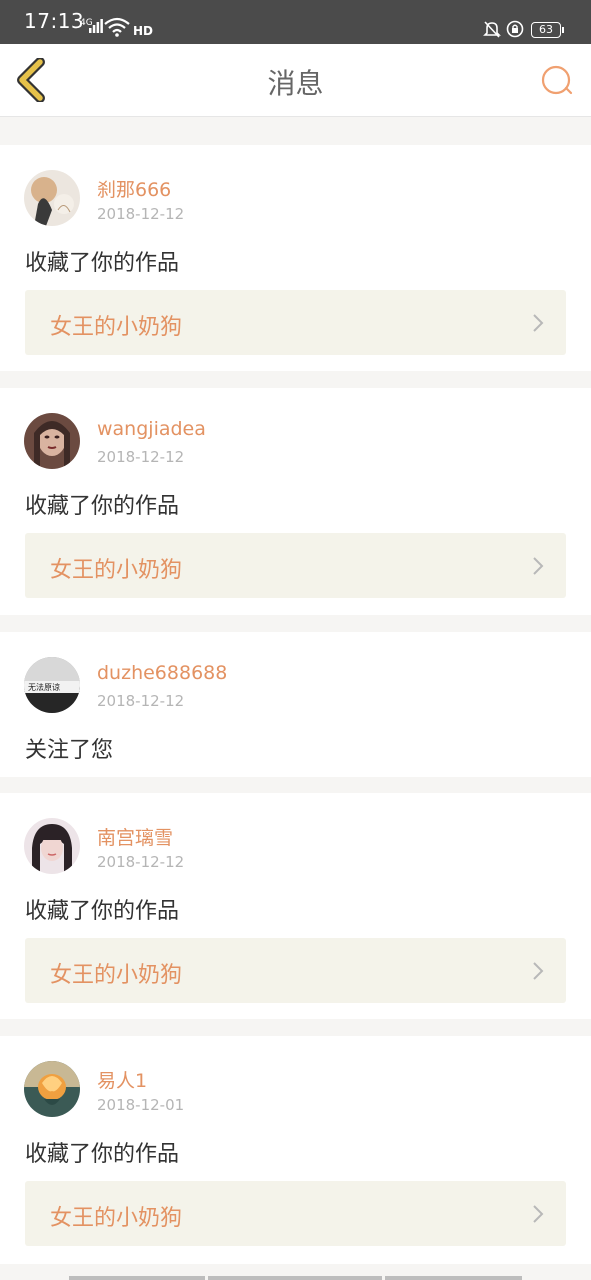 Image resolution: width=591 pixels, height=1280 pixels. I want to click on wifi-icon, so click(117, 29).